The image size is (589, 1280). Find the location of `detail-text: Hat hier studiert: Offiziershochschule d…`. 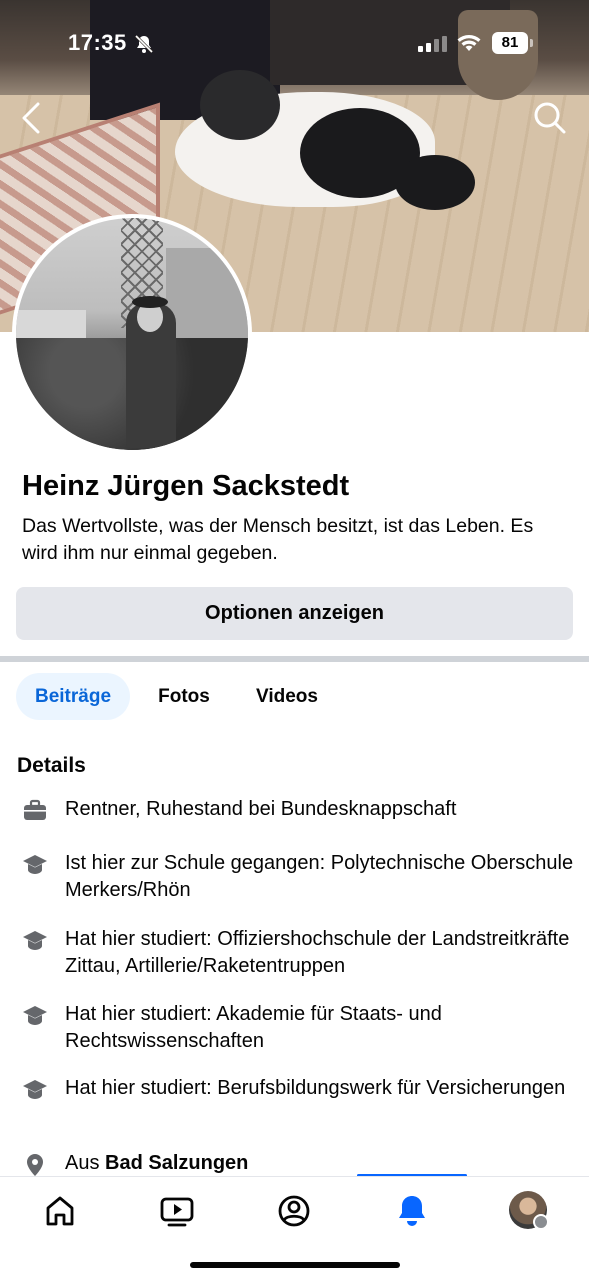

detail-text: Hat hier studiert: Offiziershochschule d… is located at coordinates (317, 952).